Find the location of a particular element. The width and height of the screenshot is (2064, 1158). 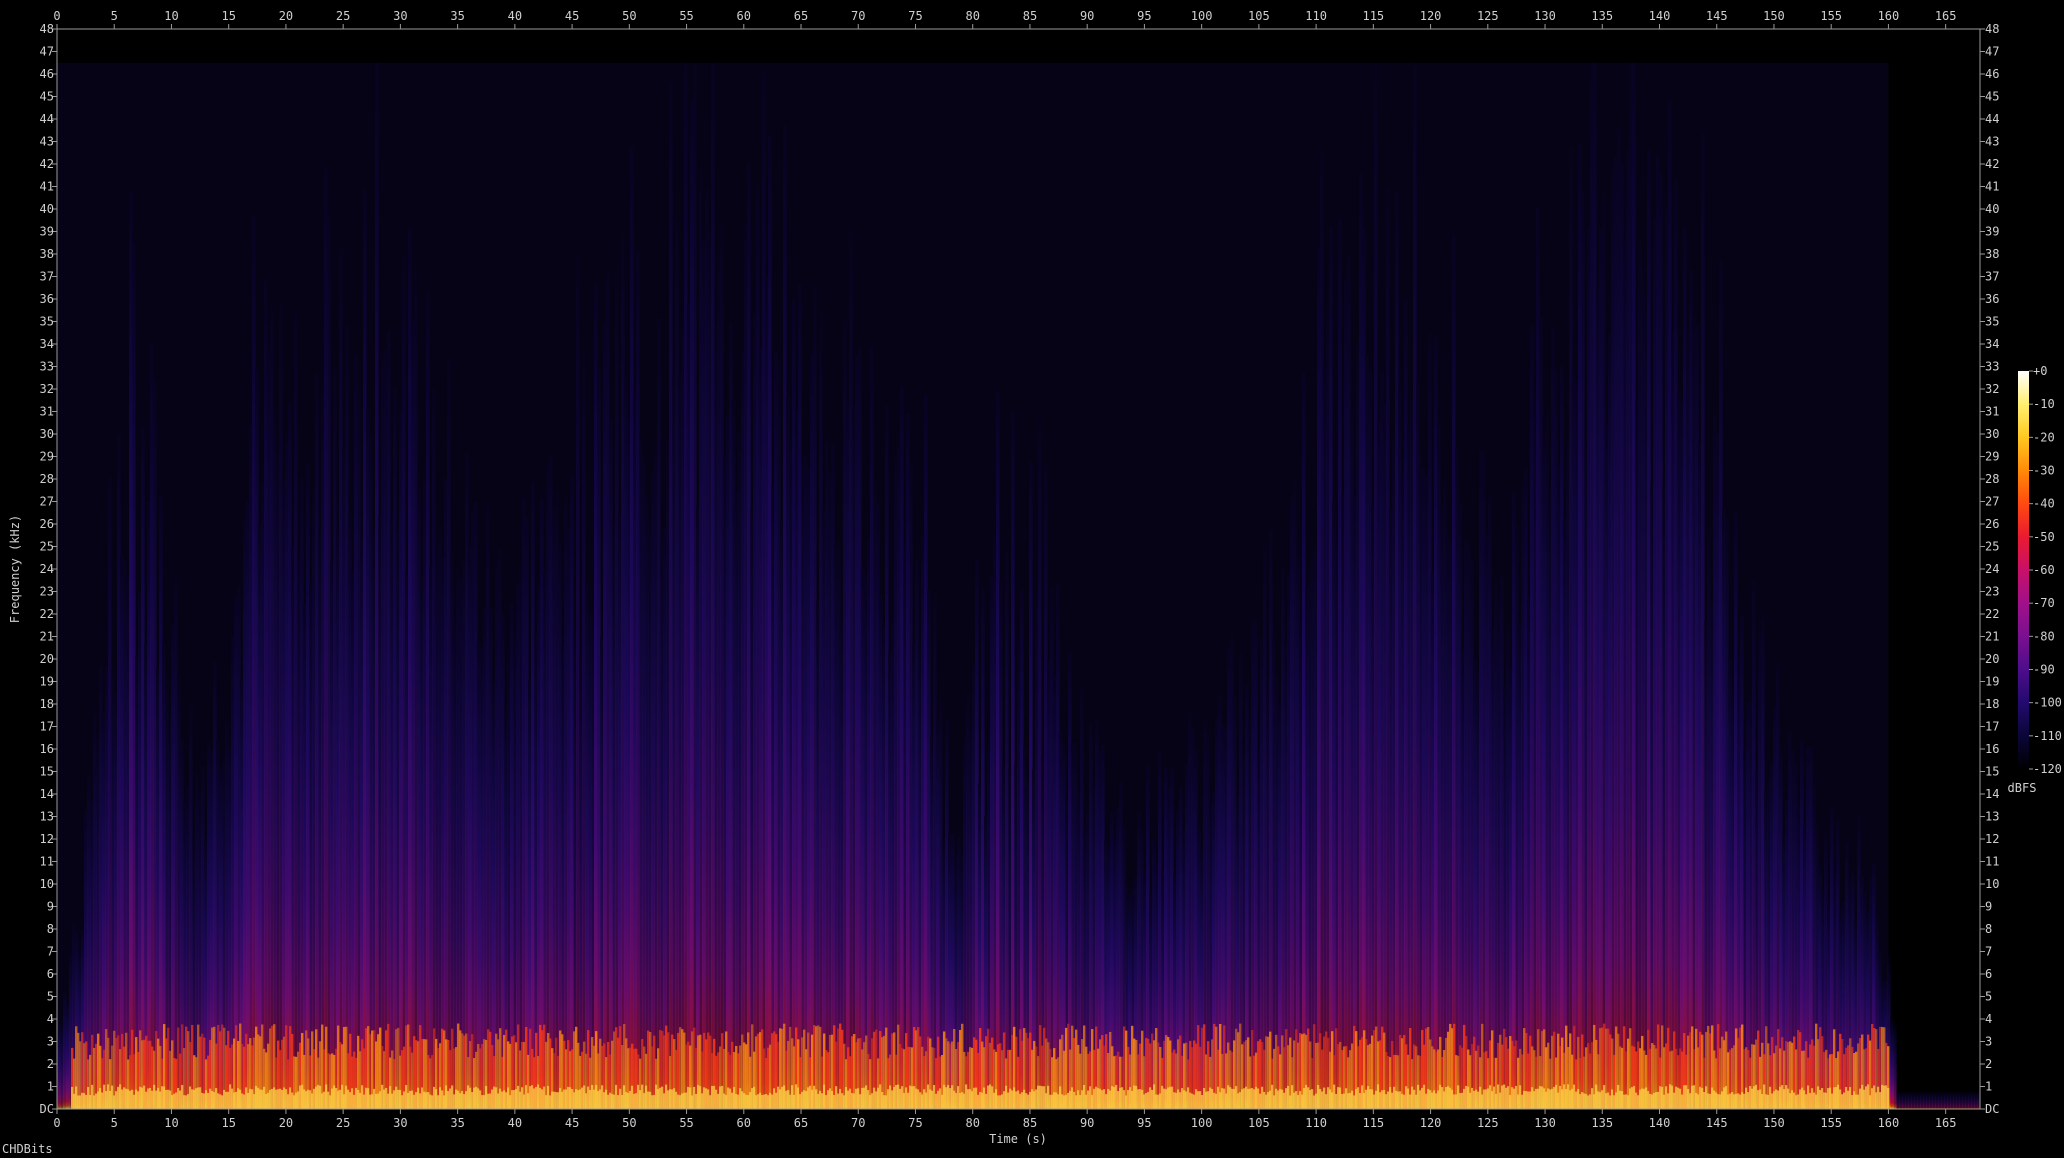

x-tick-label: 20 is located at coordinates (286, 16).